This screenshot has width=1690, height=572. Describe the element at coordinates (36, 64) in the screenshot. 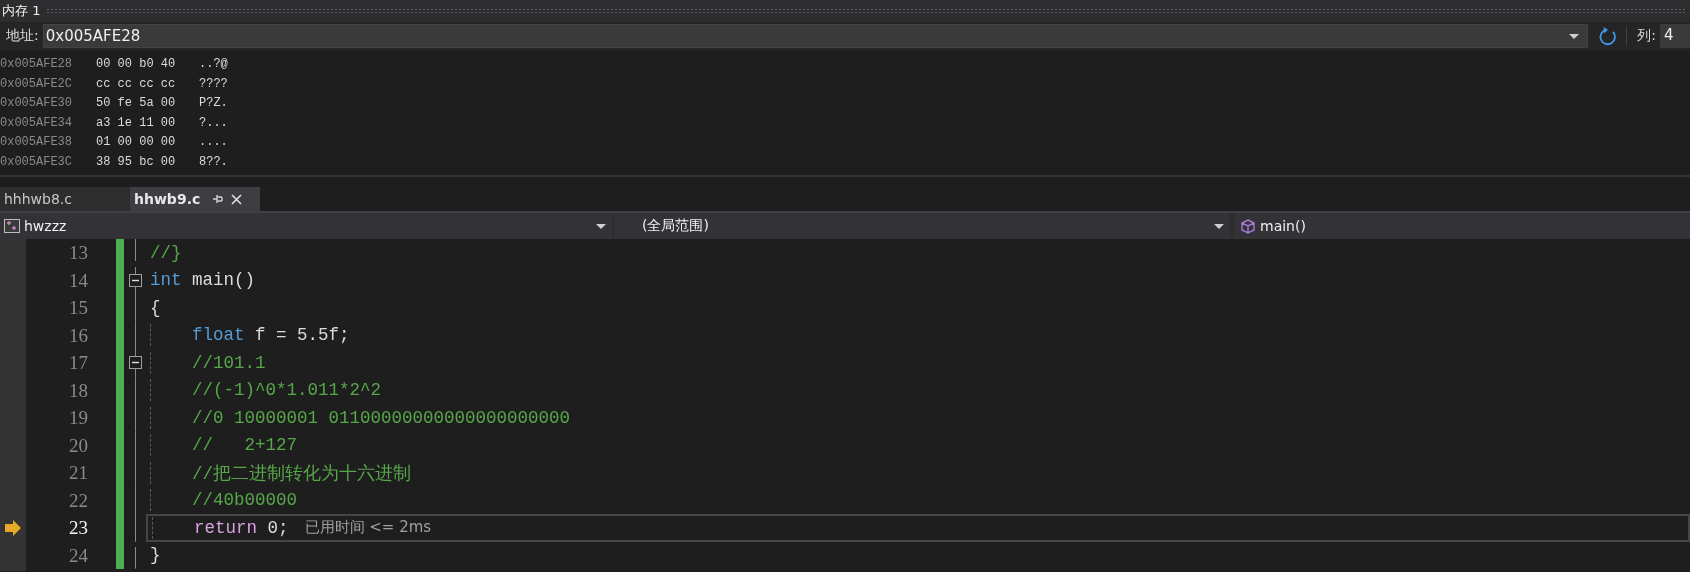

I see `memory-address: 0x005AFE28` at that location.